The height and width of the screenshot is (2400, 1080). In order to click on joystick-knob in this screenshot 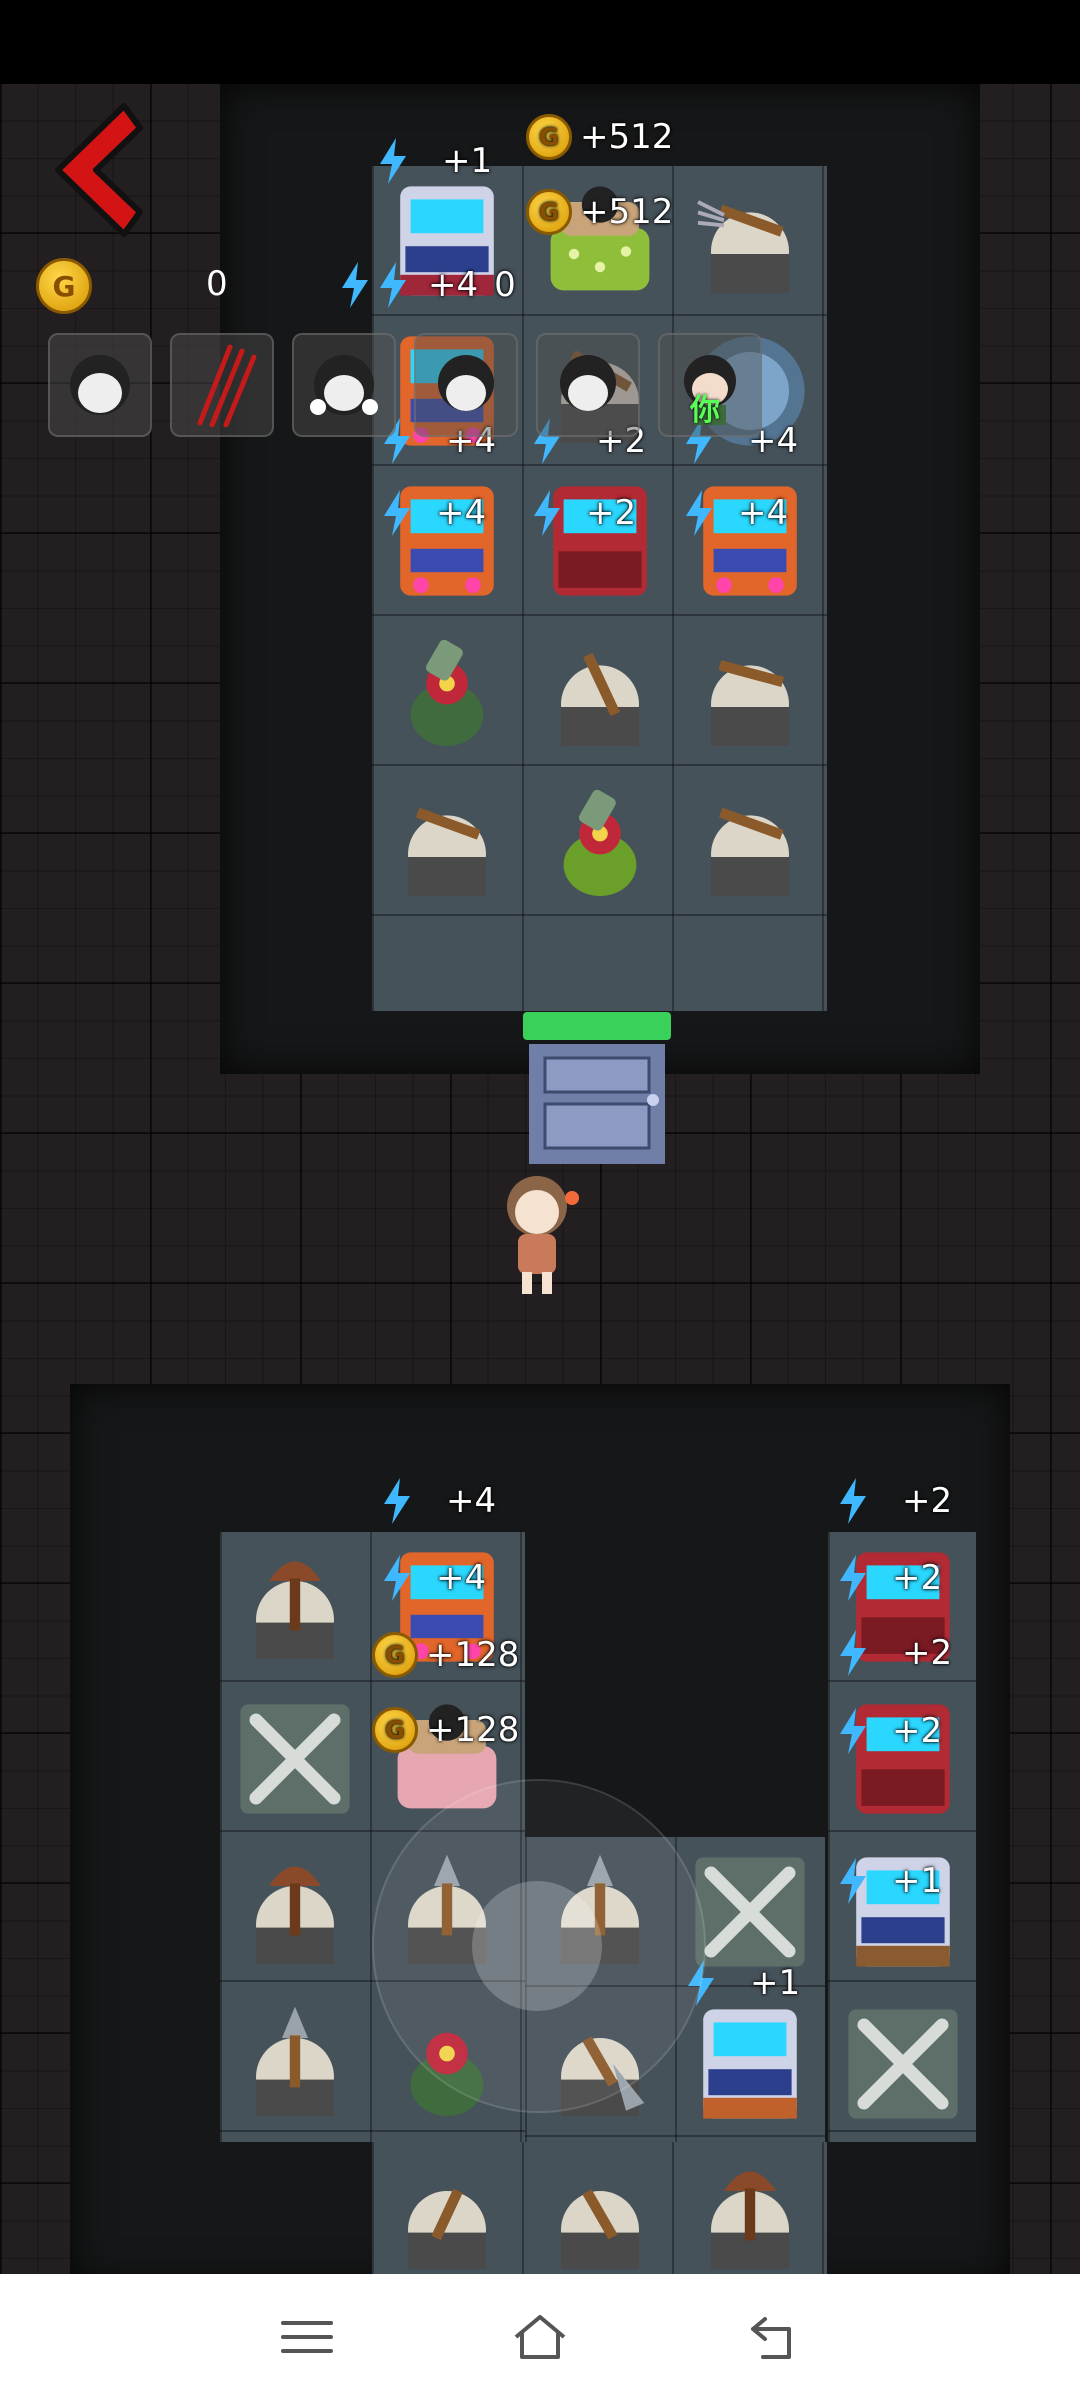, I will do `click(537, 1946)`.